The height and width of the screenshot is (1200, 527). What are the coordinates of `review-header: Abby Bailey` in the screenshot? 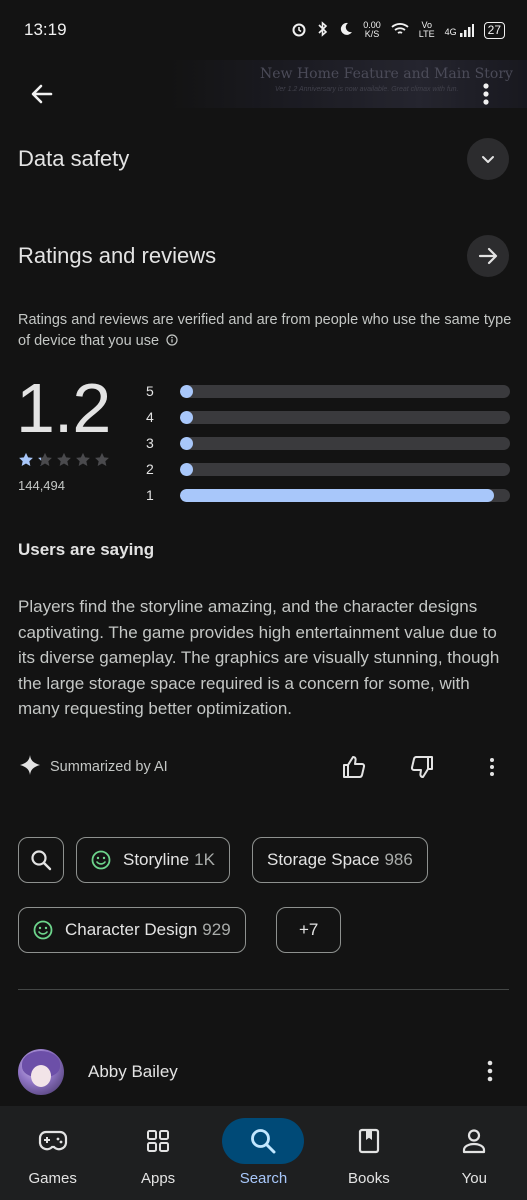 It's located at (263, 1072).